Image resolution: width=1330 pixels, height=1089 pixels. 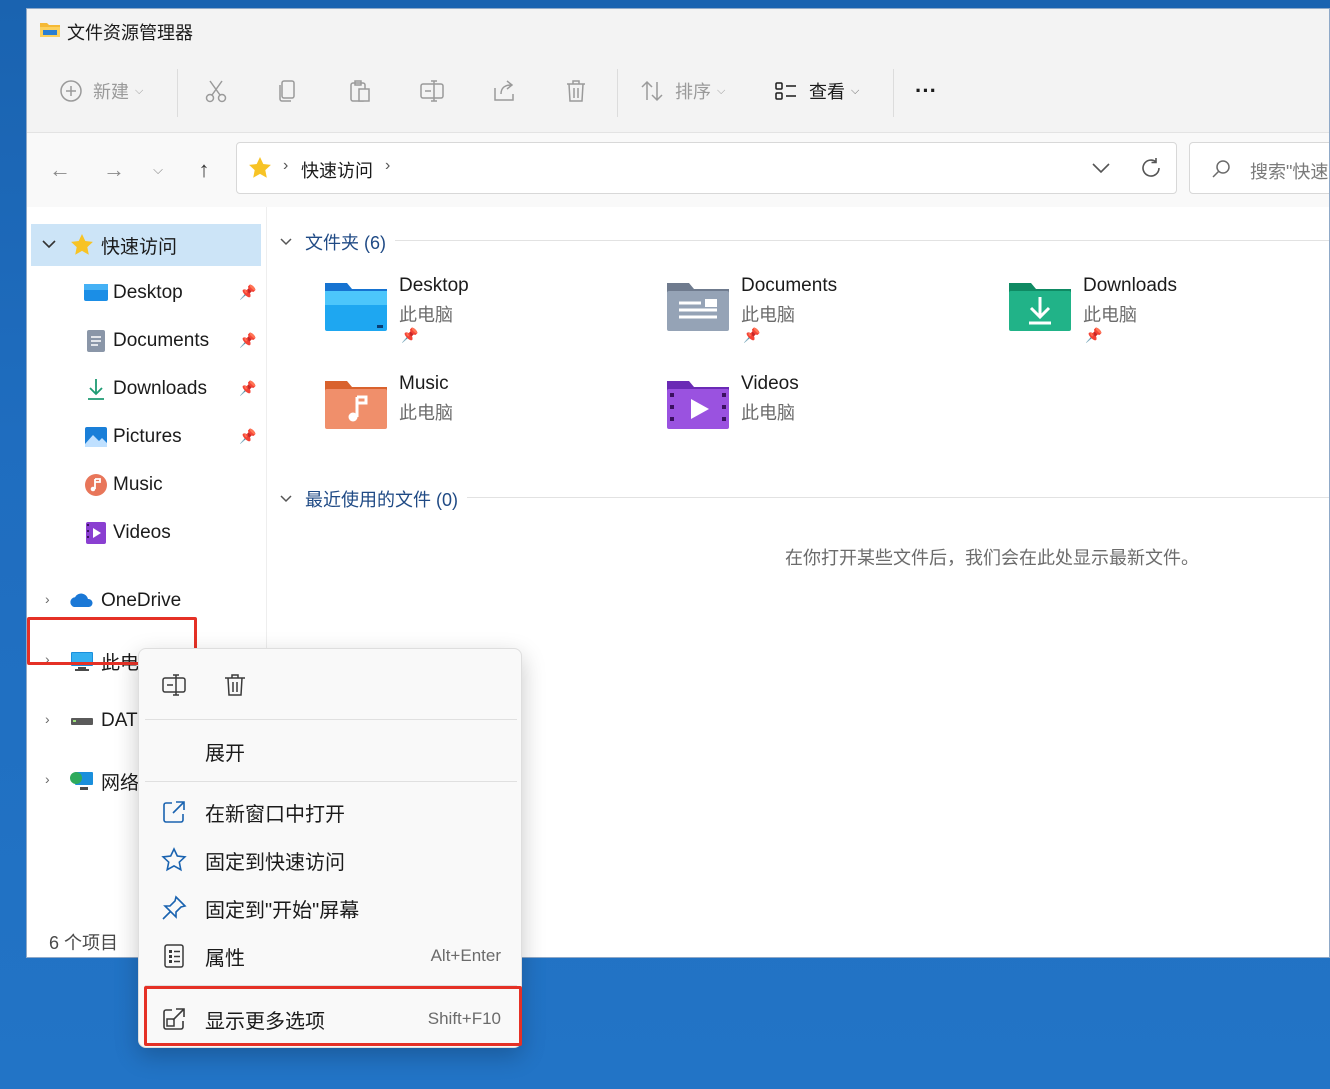 What do you see at coordinates (96, 389) in the screenshot?
I see `download-icon` at bounding box center [96, 389].